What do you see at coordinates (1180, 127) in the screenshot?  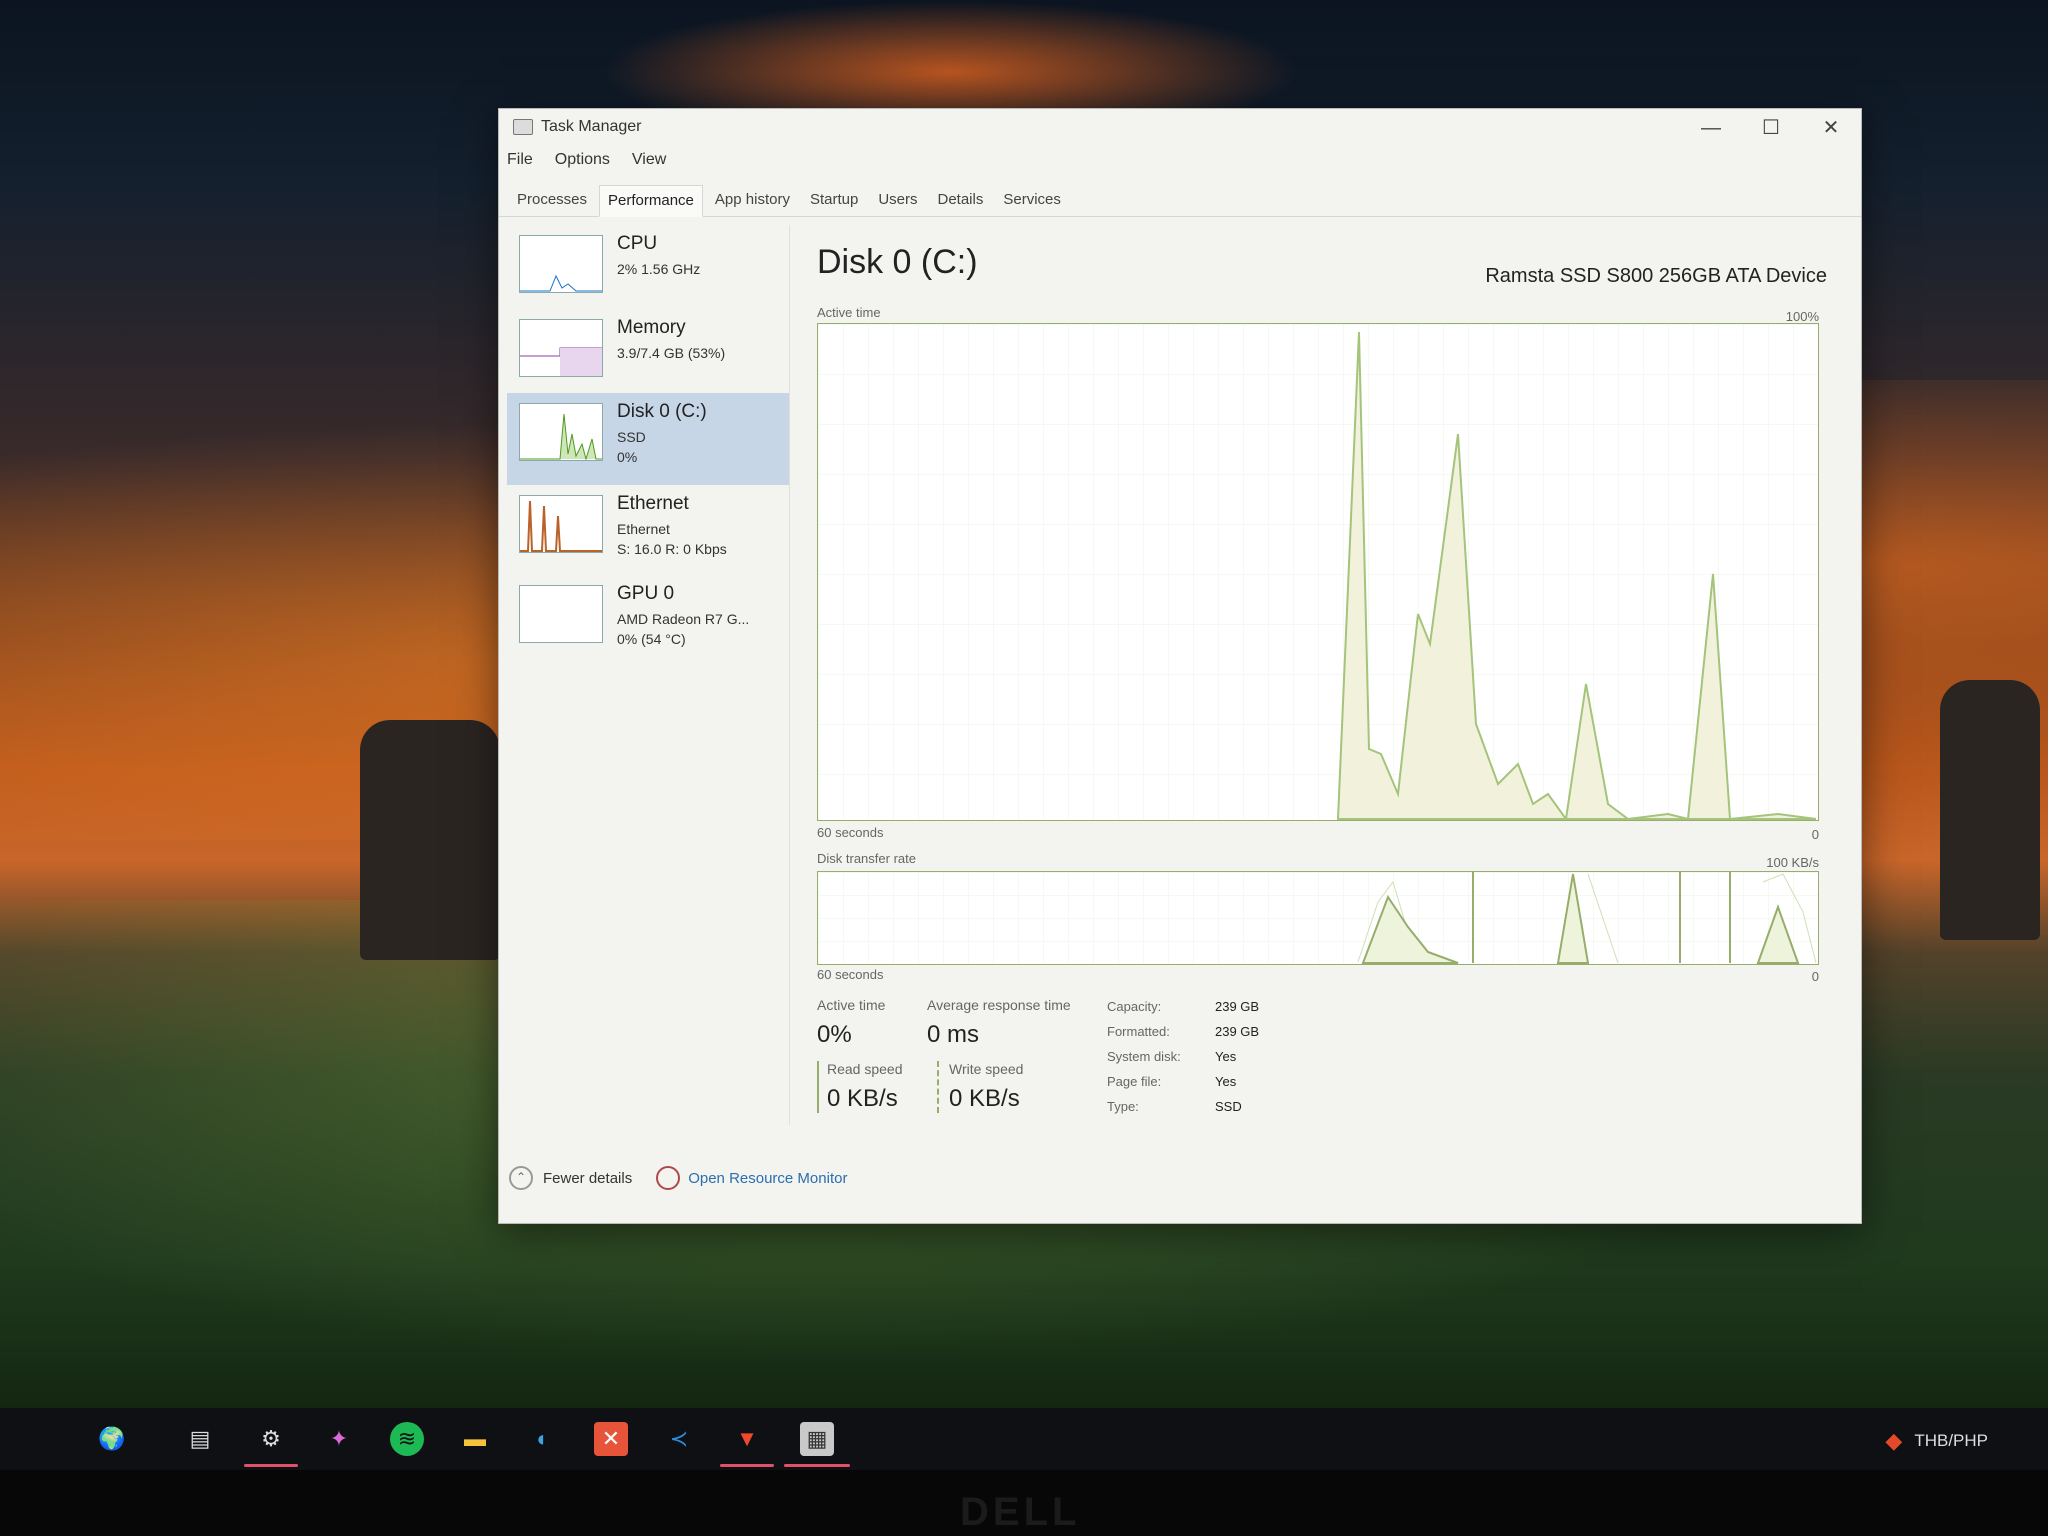 I see `title-bar: Task Manager — ☐ ✕` at bounding box center [1180, 127].